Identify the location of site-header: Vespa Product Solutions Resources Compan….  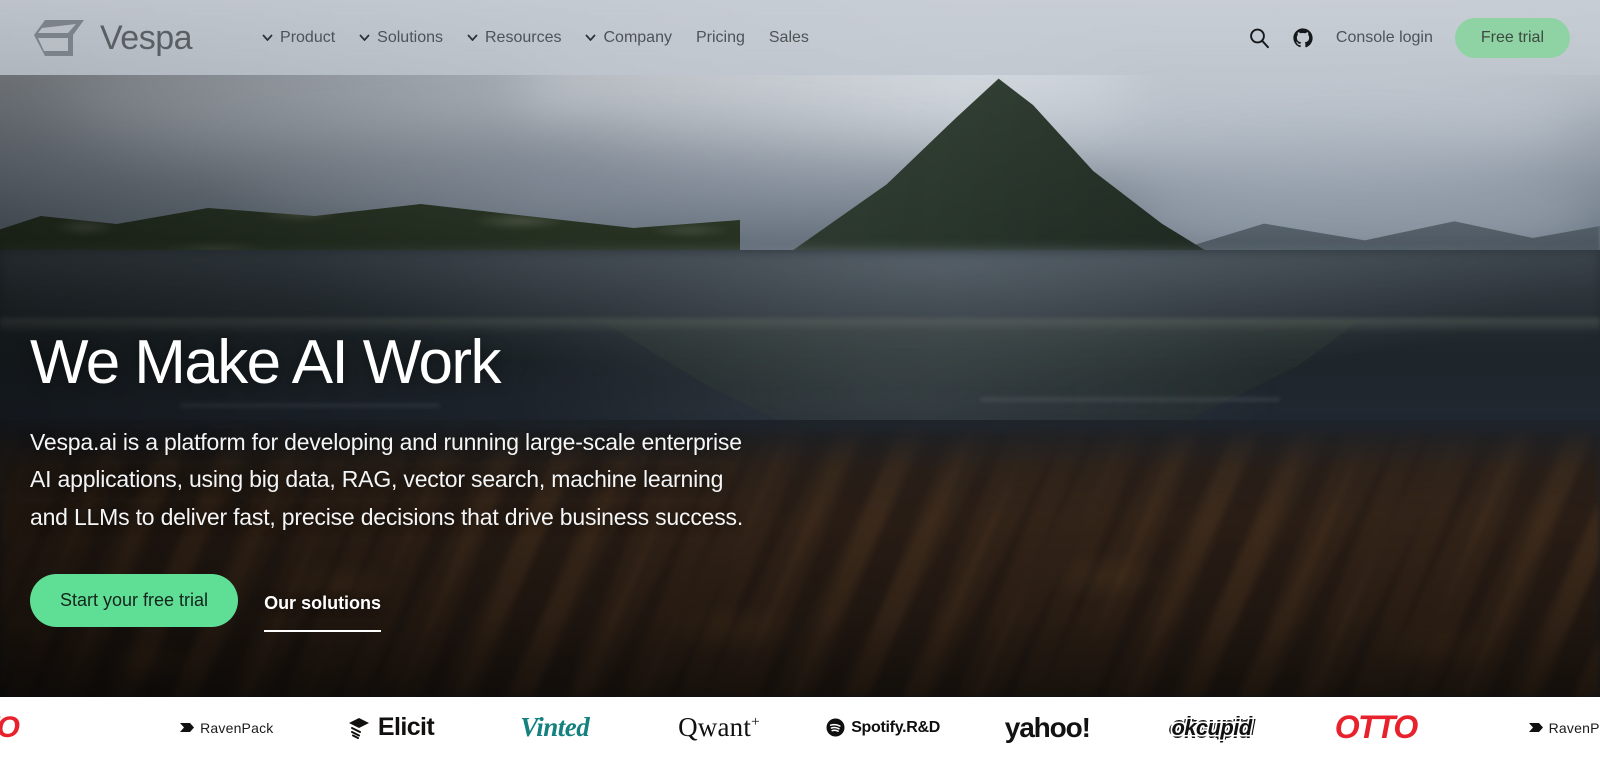
(800, 37).